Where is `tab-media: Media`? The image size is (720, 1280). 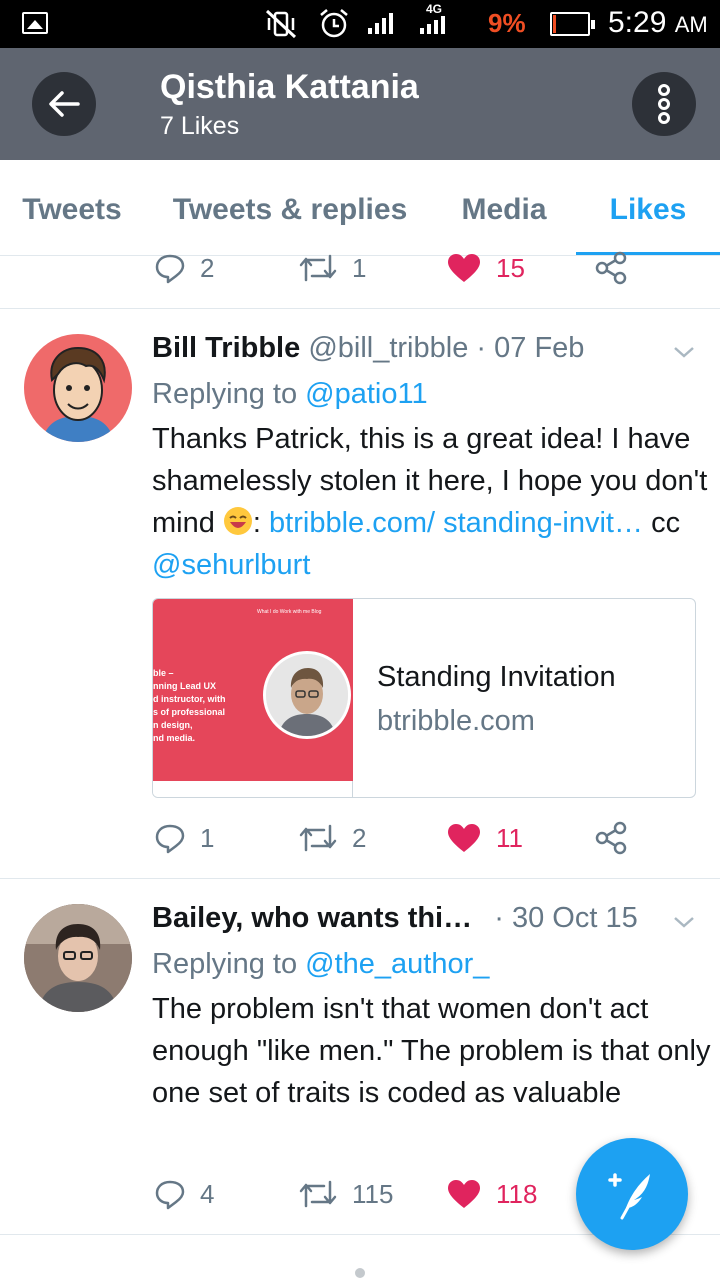
tab-media: Media is located at coordinates (504, 208).